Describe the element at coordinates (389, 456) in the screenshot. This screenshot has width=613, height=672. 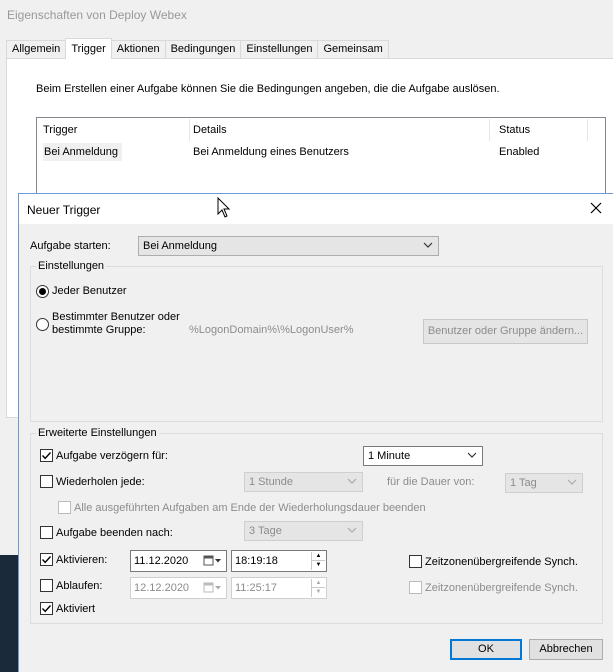
I see `delay-value: 1 Minute` at that location.